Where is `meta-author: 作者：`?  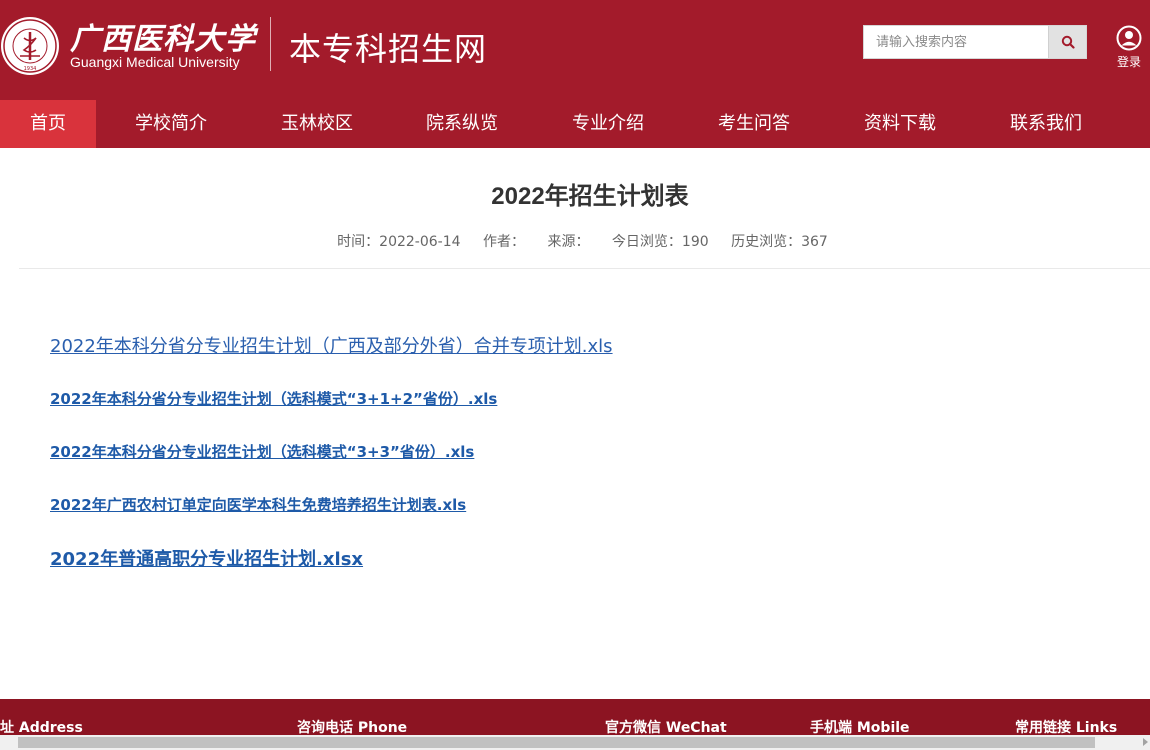 meta-author: 作者： is located at coordinates (504, 242).